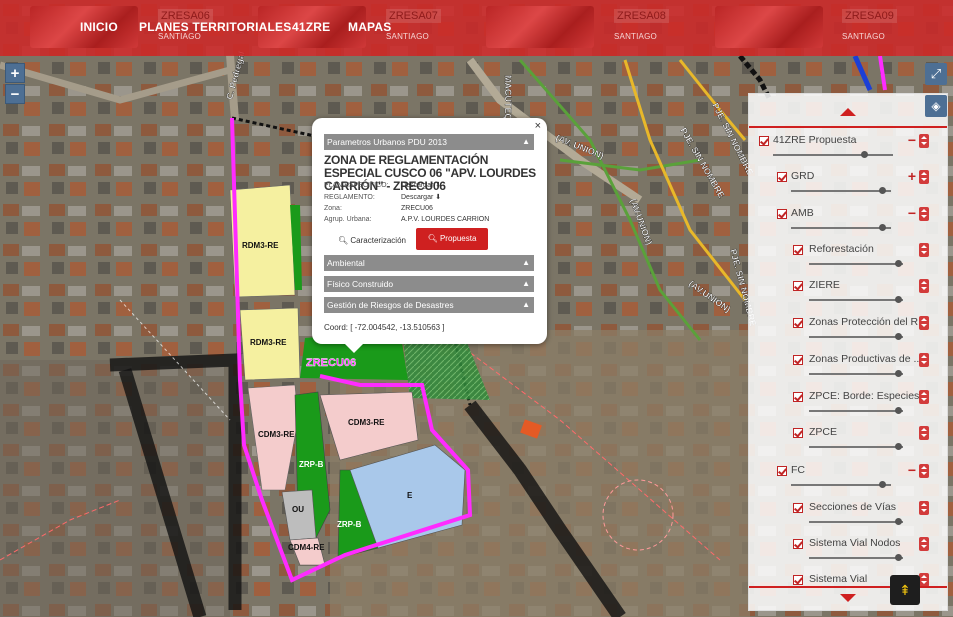  What do you see at coordinates (421, 197) in the screenshot?
I see `download-reglamento-link: Descargar ⬇` at bounding box center [421, 197].